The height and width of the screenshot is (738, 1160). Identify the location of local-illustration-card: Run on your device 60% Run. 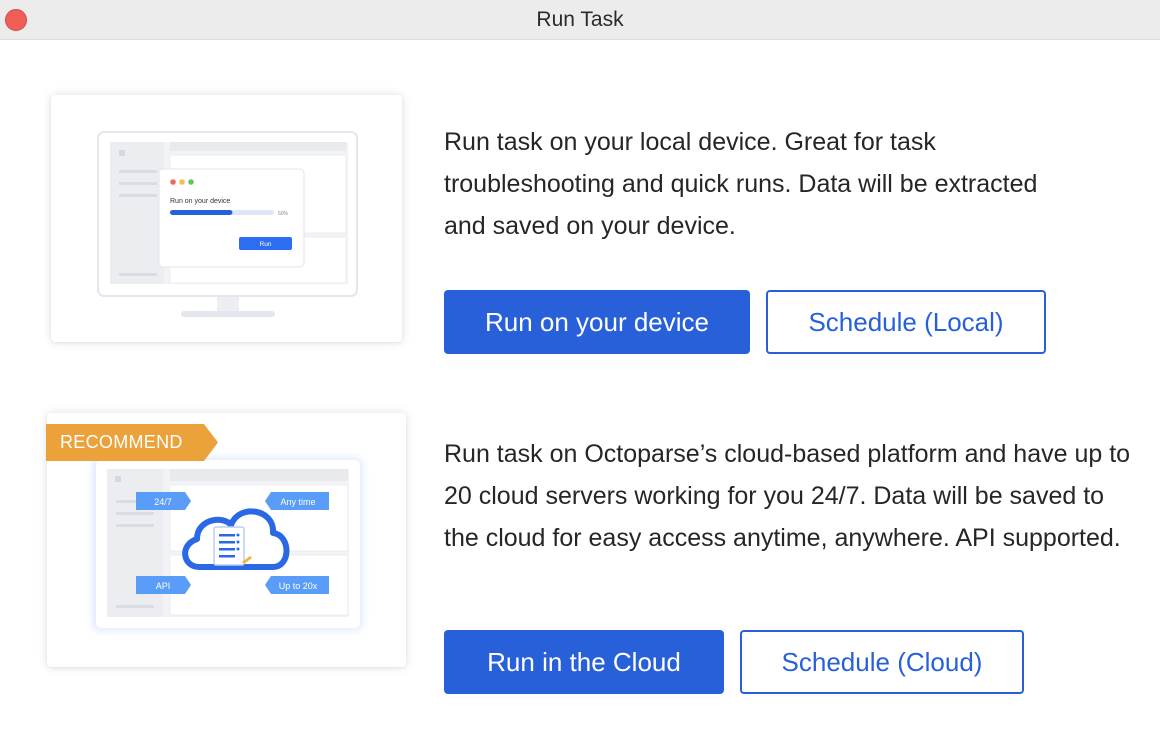
(226, 218).